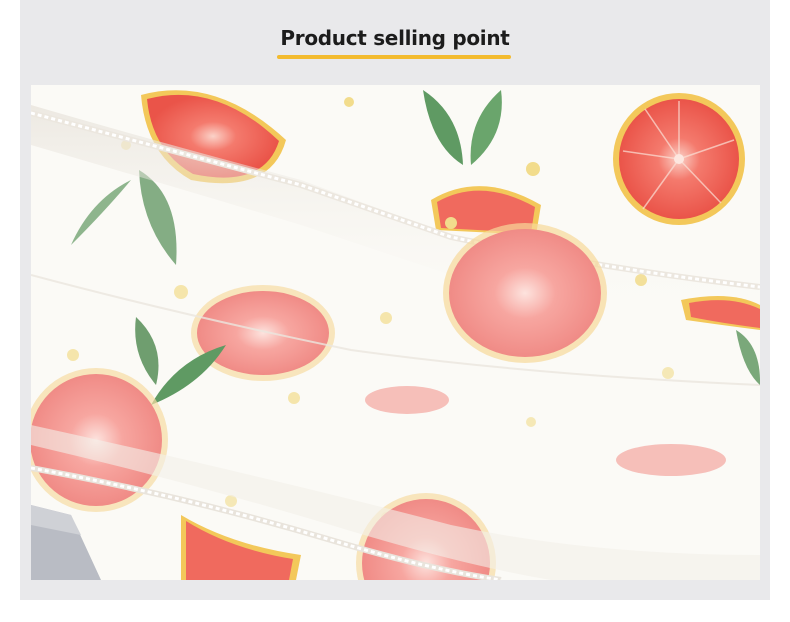 The width and height of the screenshot is (790, 622). What do you see at coordinates (394, 57) in the screenshot?
I see `title-underline` at bounding box center [394, 57].